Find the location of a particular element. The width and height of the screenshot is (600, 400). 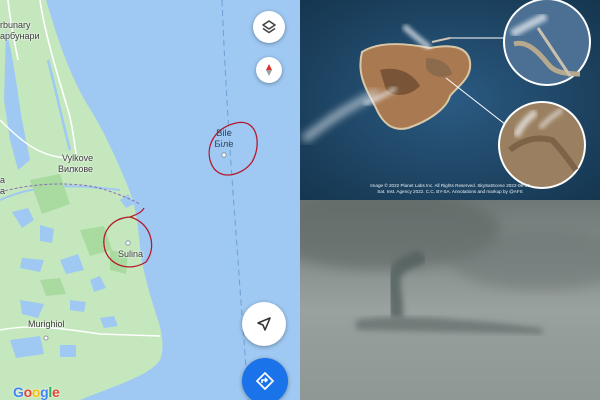

island-name-cyrillic: Біле is located at coordinates (224, 144).